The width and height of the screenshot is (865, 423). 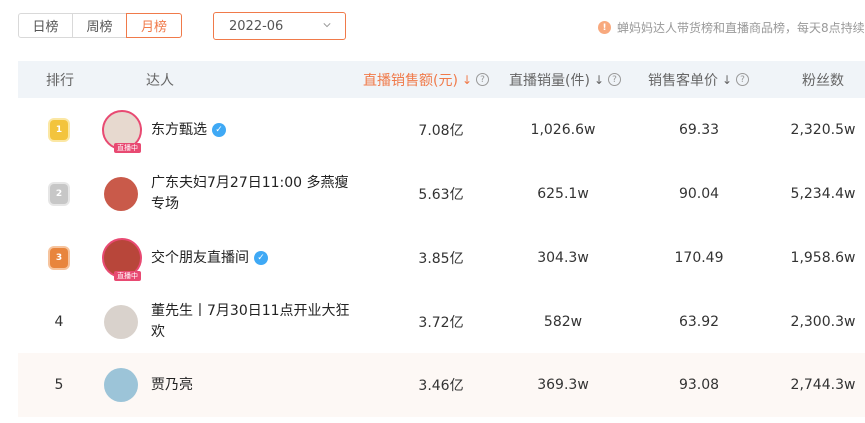 What do you see at coordinates (741, 28) in the screenshot?
I see `notice-text: 蝉妈妈达人带货榜和直播商品榜，每天8点持续更` at bounding box center [741, 28].